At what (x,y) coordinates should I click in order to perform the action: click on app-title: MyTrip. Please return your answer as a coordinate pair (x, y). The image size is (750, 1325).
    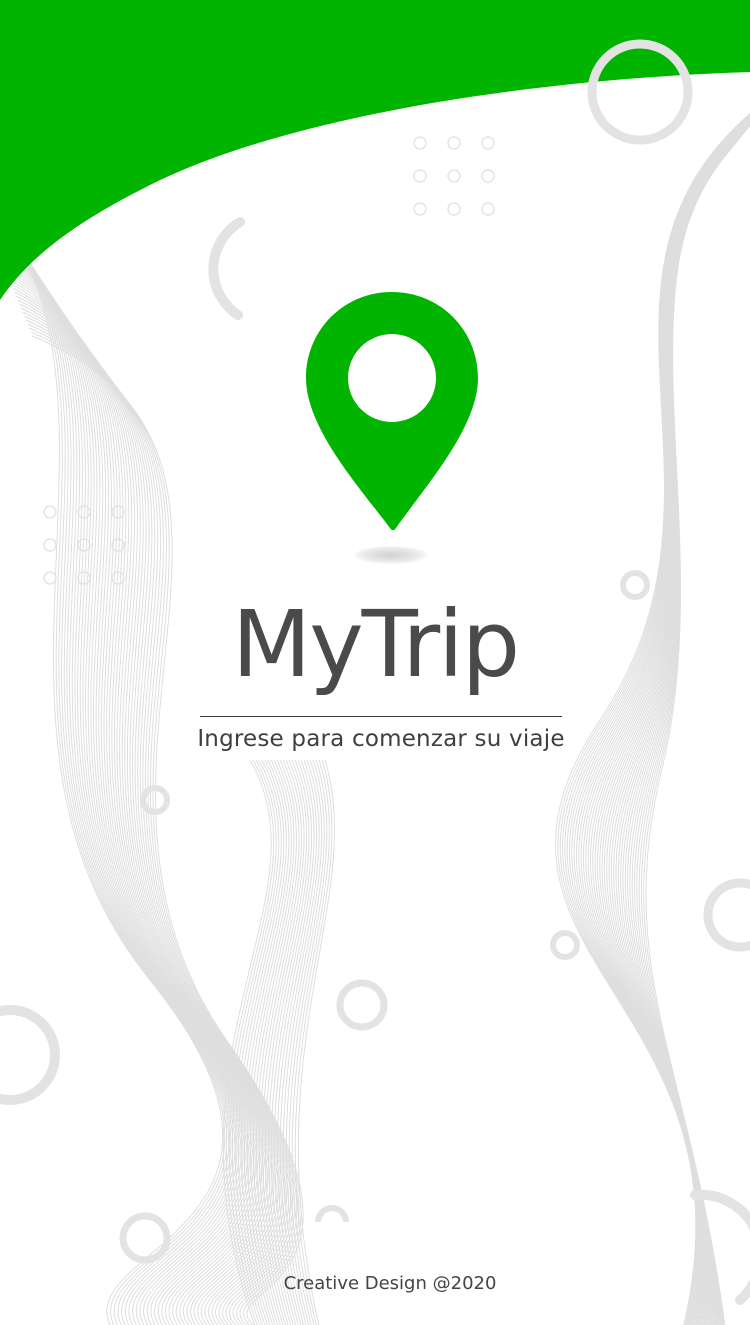
    Looking at the image, I should click on (375, 644).